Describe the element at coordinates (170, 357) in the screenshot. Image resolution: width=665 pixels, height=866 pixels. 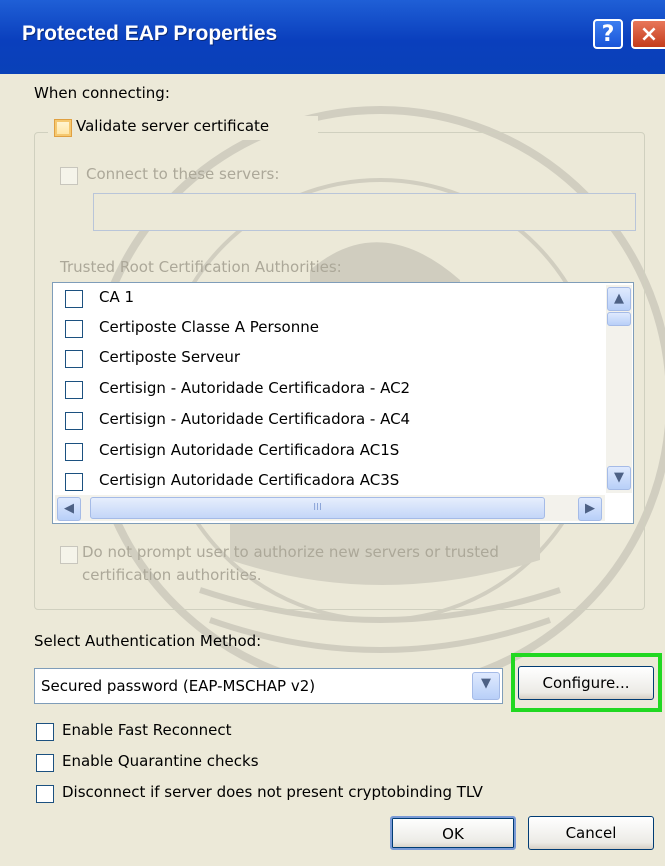
I see `ca-label: Certiposte Serveur` at that location.